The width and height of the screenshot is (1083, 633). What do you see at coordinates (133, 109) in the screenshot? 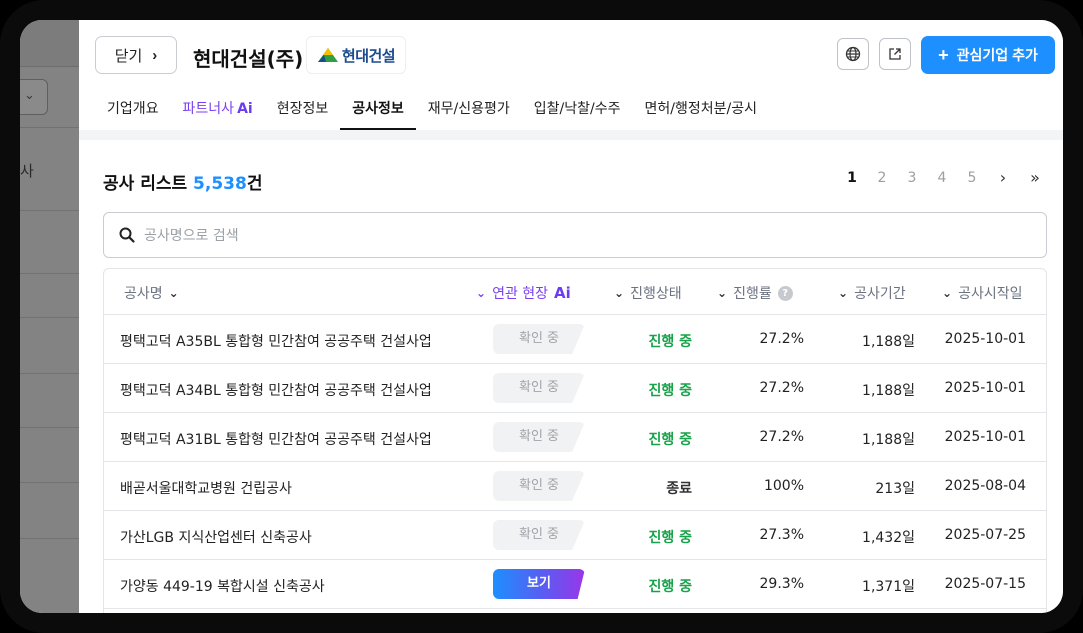
I see `tab-company-overview: 기업개요` at bounding box center [133, 109].